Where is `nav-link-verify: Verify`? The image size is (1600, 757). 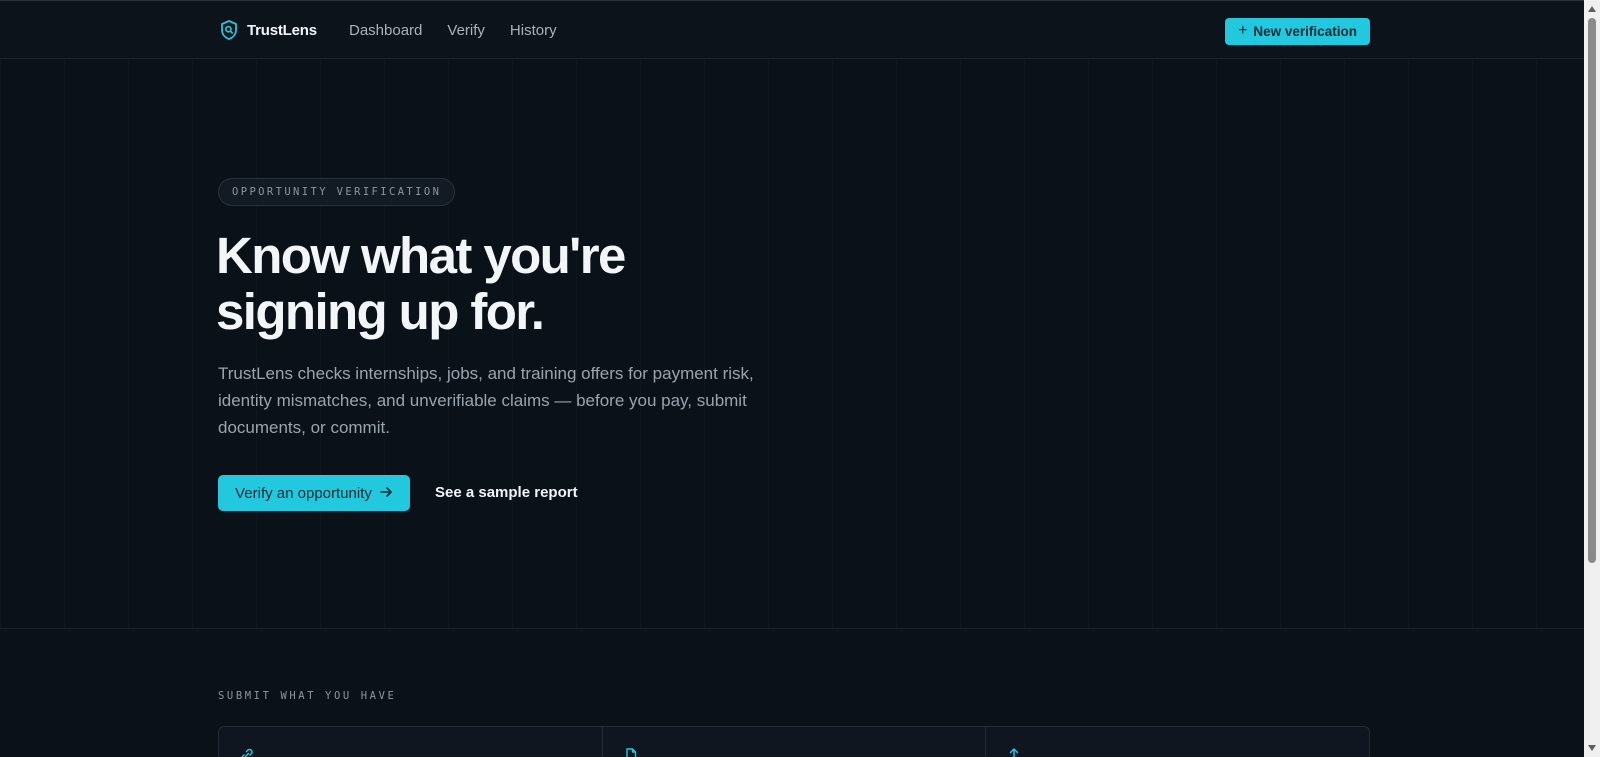
nav-link-verify: Verify is located at coordinates (466, 30).